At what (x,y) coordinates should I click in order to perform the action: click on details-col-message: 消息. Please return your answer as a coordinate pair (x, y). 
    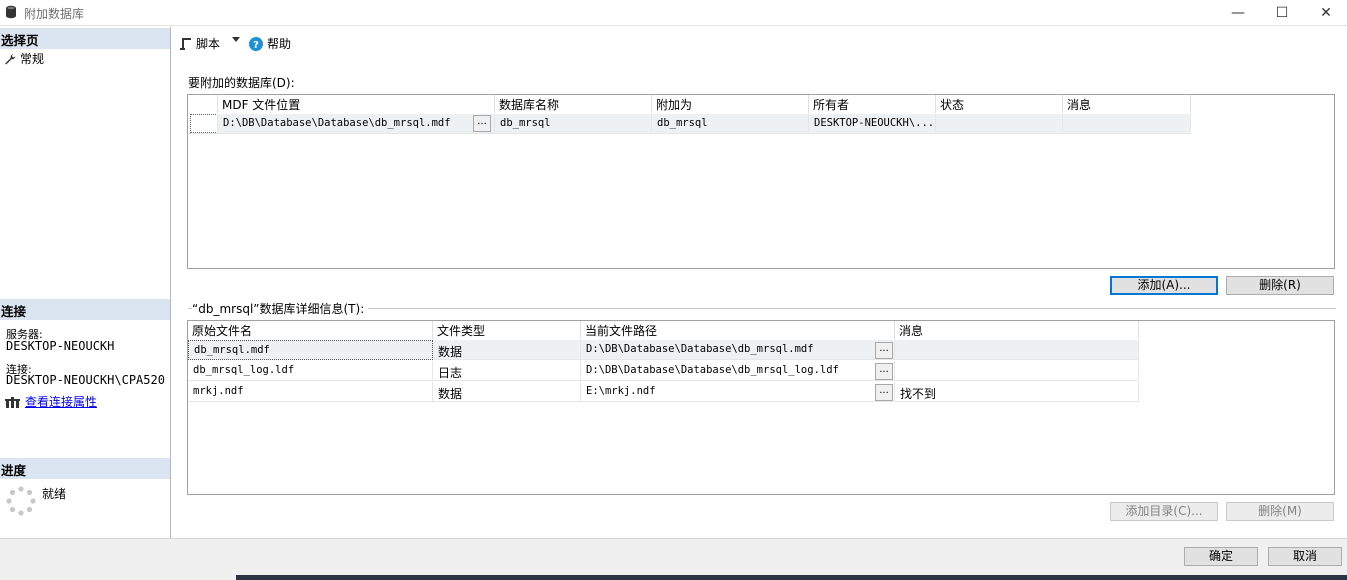
    Looking at the image, I should click on (1017, 330).